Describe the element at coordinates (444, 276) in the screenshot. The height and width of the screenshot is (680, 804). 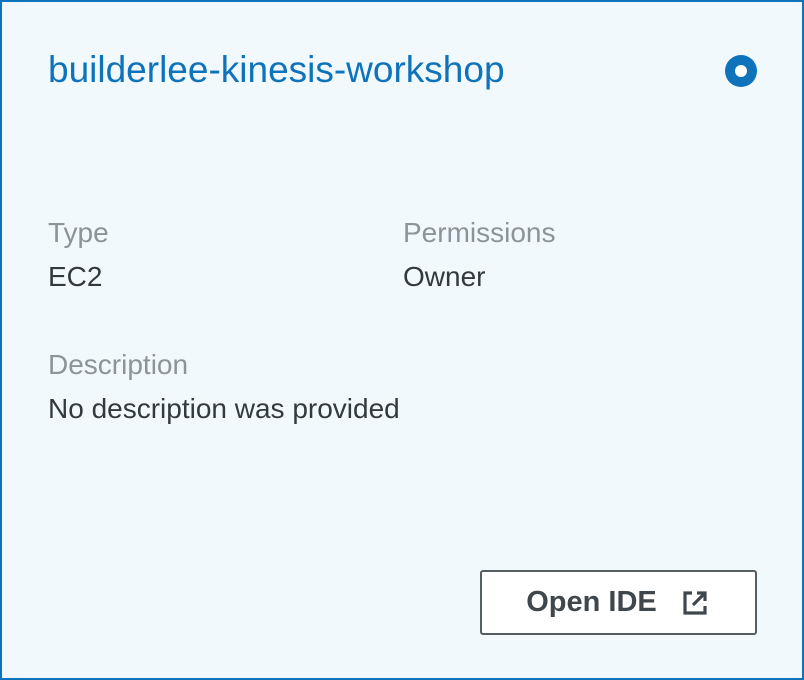
I see `permissions-value: Owner` at that location.